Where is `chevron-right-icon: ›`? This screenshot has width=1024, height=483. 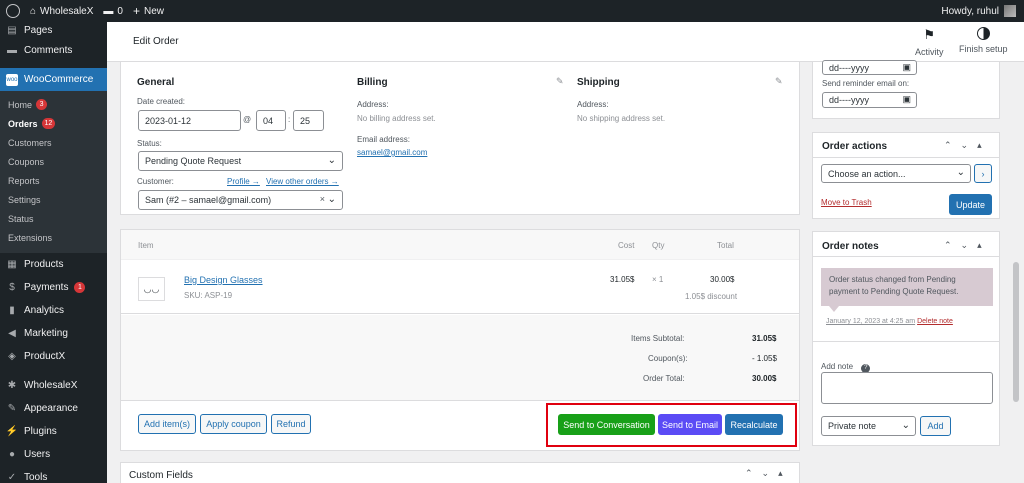 chevron-right-icon: › is located at coordinates (983, 173).